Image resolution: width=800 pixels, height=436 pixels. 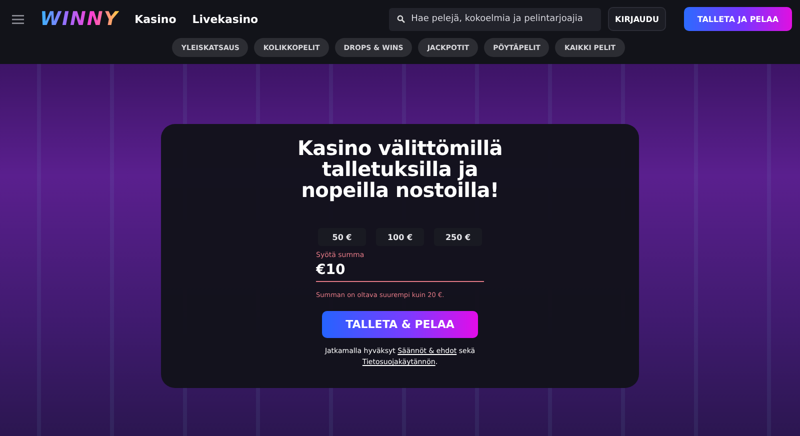 I want to click on amount-button: 250 €, so click(x=458, y=237).